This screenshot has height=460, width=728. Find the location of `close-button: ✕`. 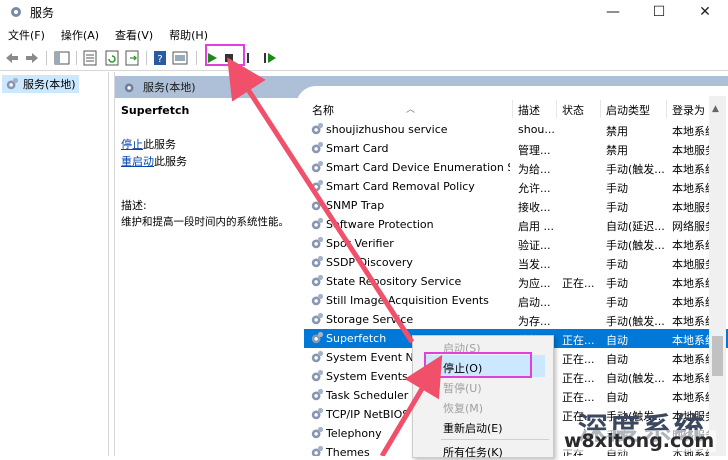

close-button: ✕ is located at coordinates (705, 12).